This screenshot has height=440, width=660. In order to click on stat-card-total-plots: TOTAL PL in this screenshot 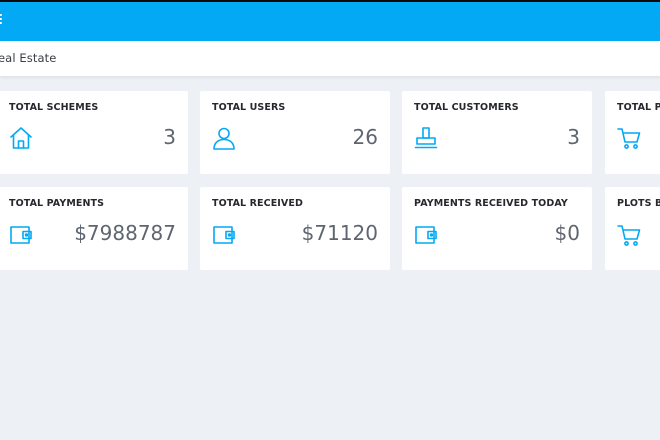, I will do `click(632, 132)`.